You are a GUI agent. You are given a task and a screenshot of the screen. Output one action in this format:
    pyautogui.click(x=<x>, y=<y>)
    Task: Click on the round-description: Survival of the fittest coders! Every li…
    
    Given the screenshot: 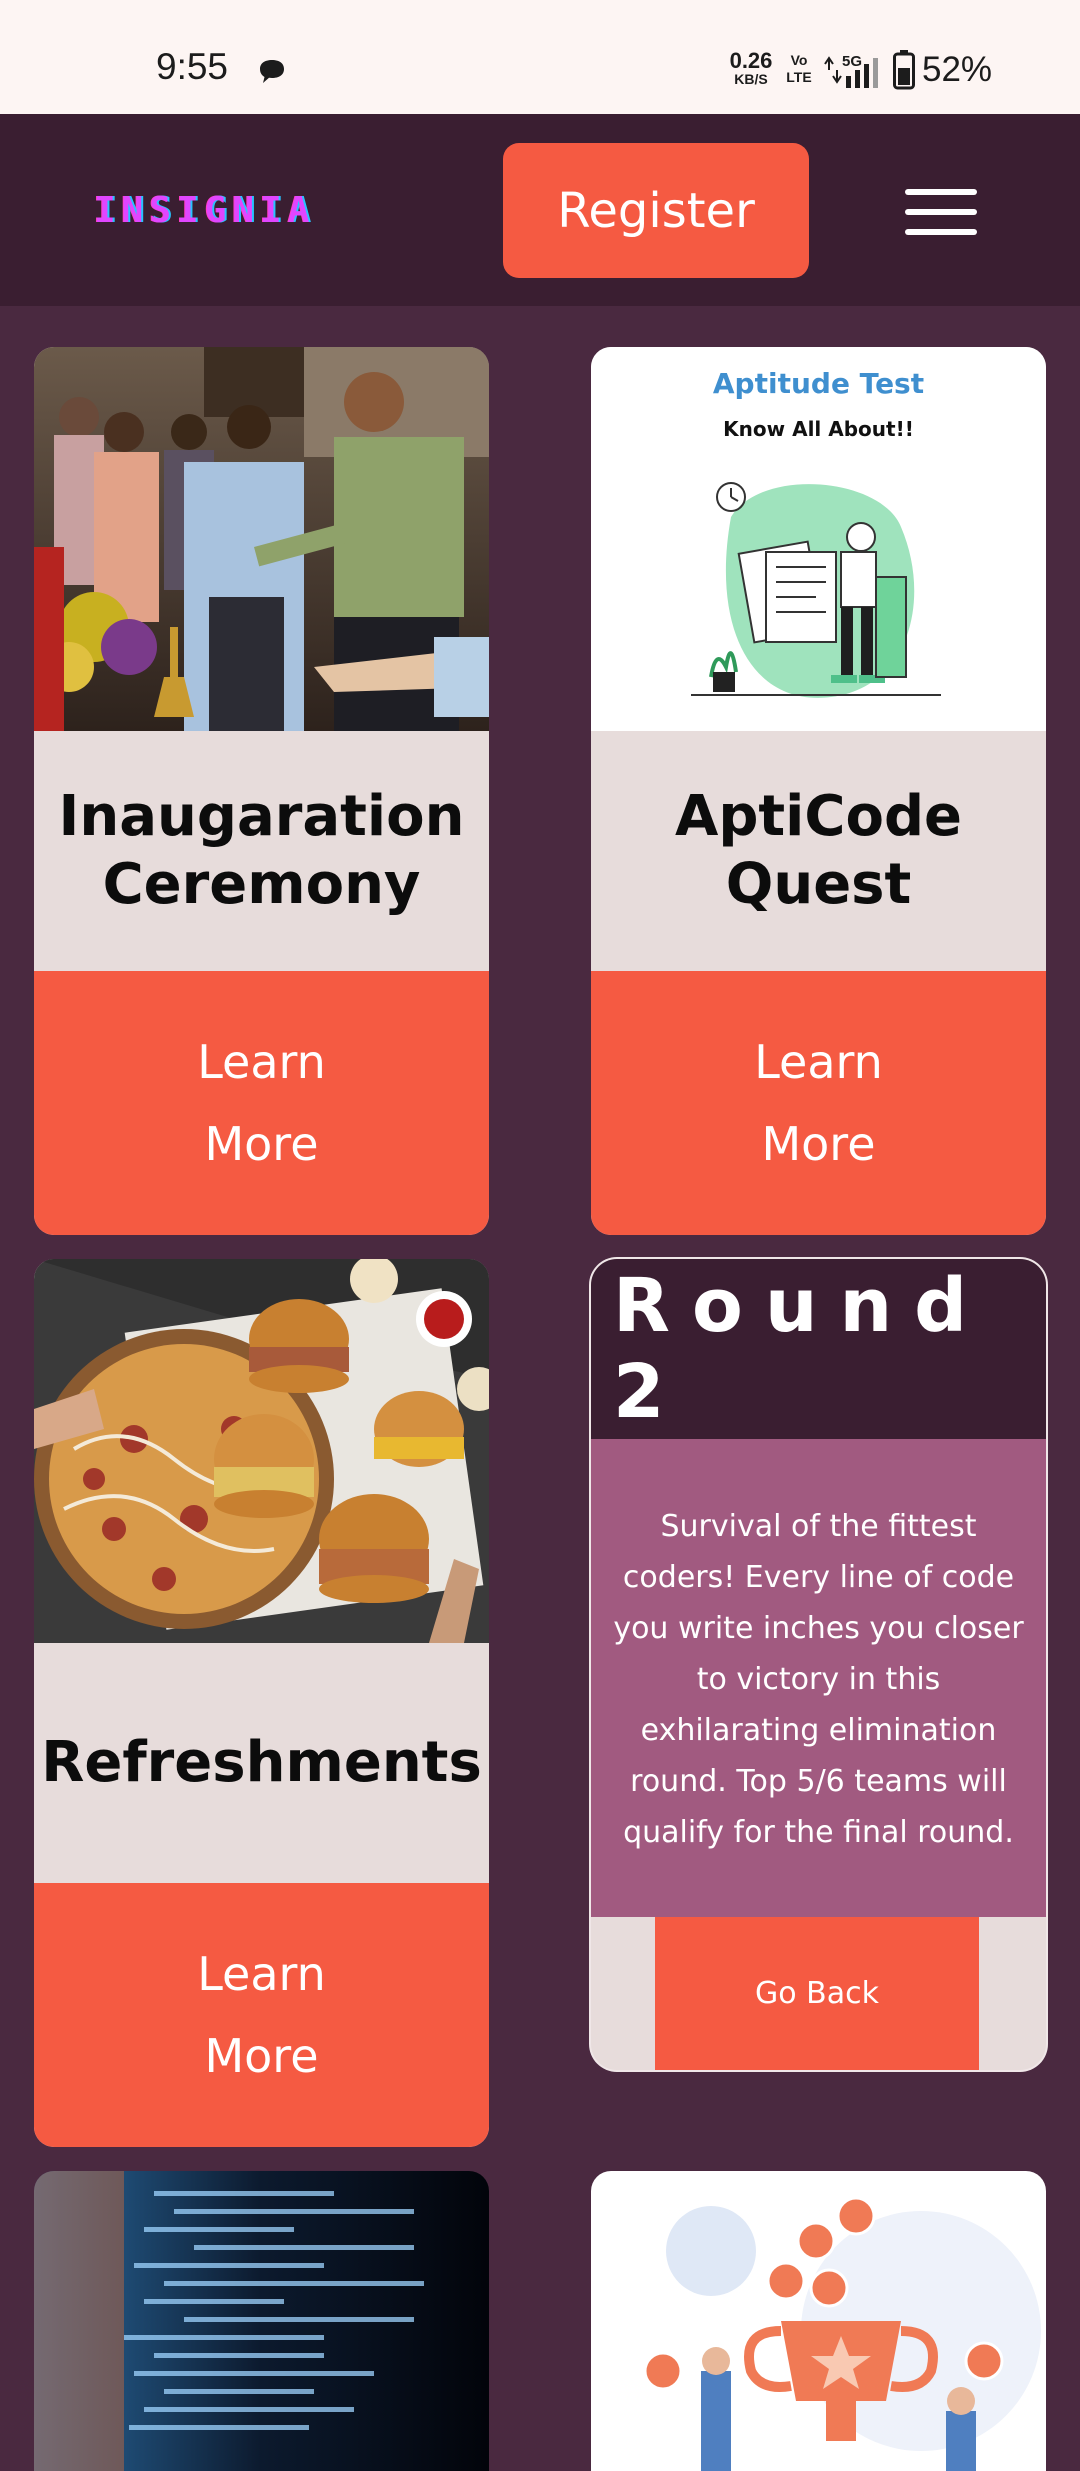 What is the action you would take?
    pyautogui.click(x=818, y=1679)
    